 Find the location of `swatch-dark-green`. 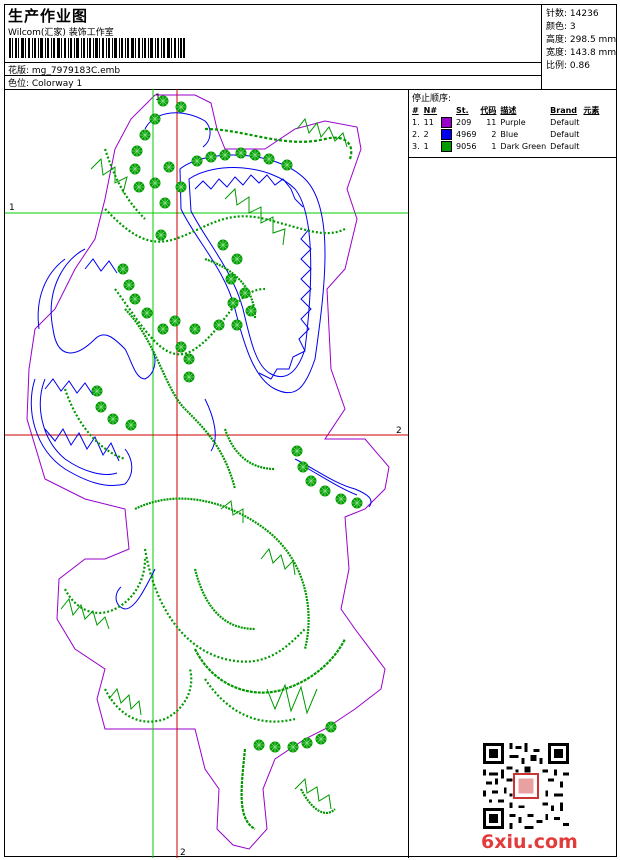

swatch-dark-green is located at coordinates (447, 146).